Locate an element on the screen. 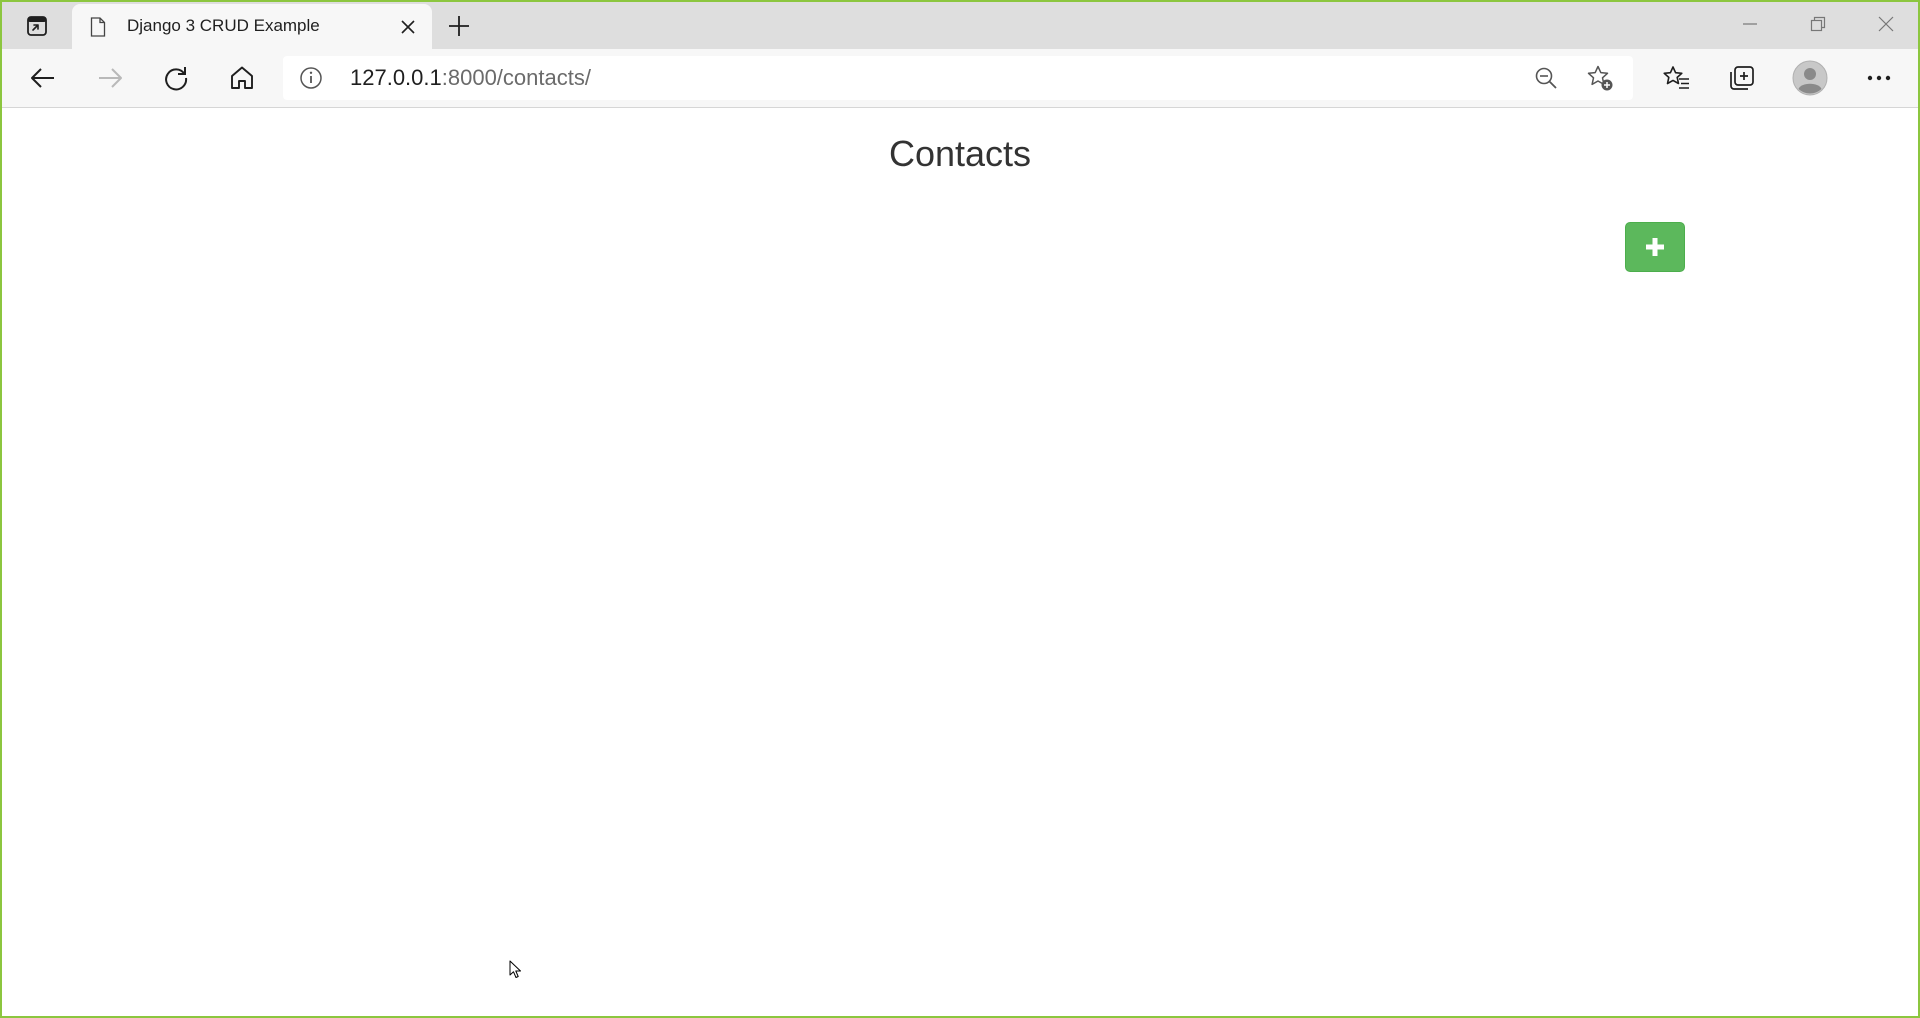  add-favorite-button is located at coordinates (1600, 78).